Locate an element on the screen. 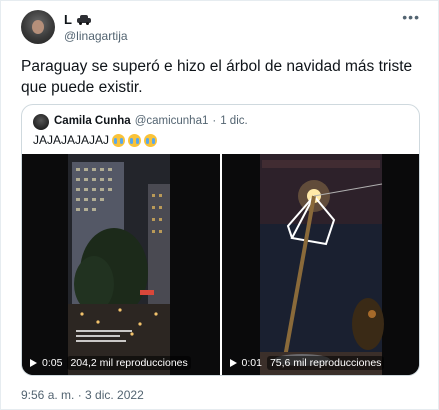  video-1-controls: 0:05 204,2 mil reproducciones is located at coordinates (110, 363).